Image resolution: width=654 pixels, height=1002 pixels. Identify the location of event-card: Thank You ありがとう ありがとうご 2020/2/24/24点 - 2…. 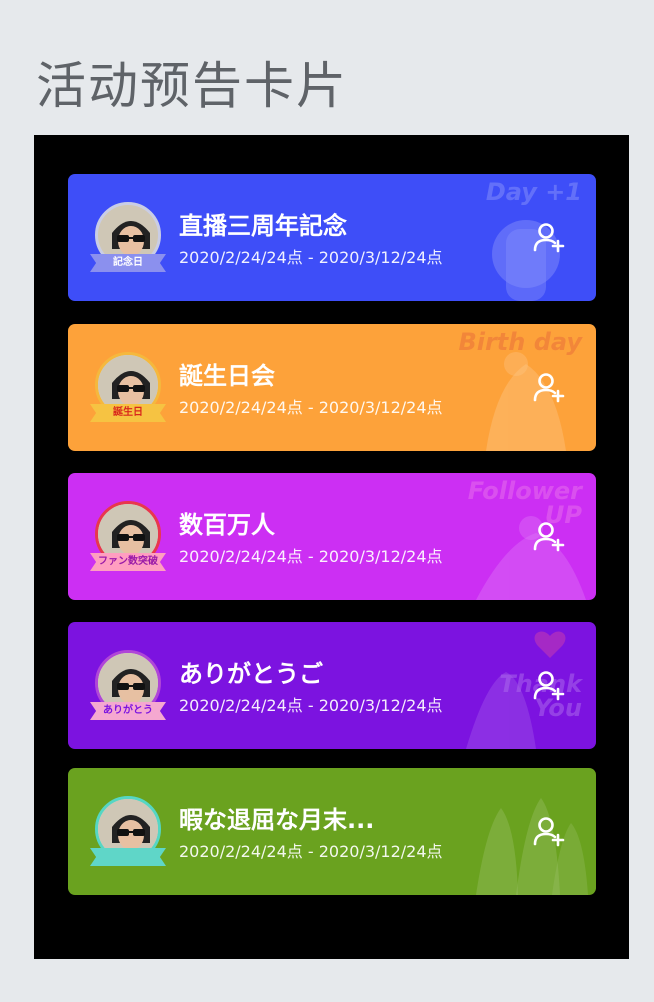
(332, 685).